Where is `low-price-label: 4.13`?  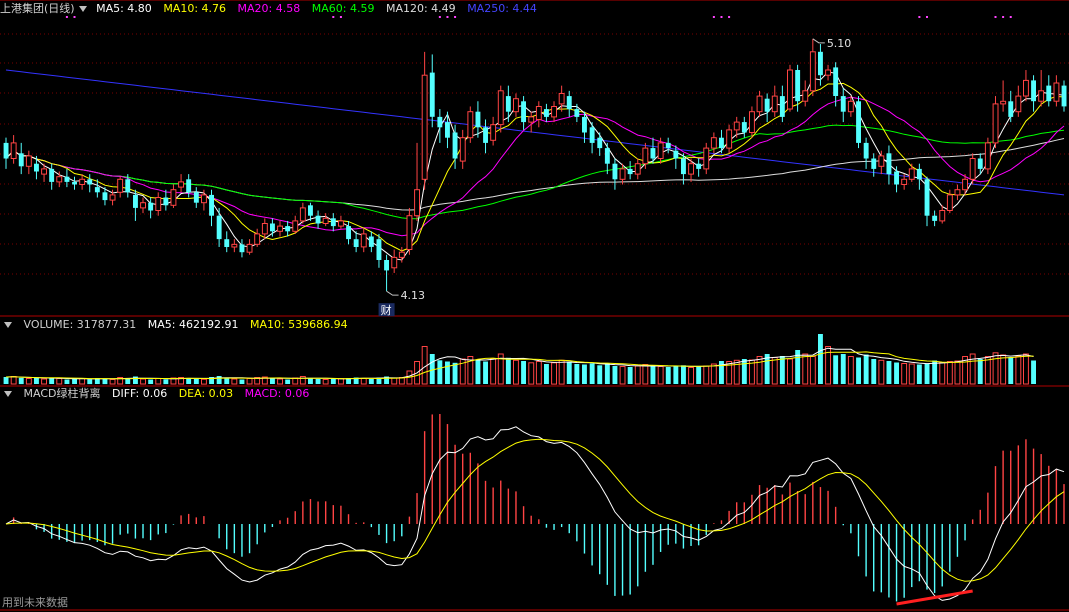
low-price-label: 4.13 is located at coordinates (413, 295).